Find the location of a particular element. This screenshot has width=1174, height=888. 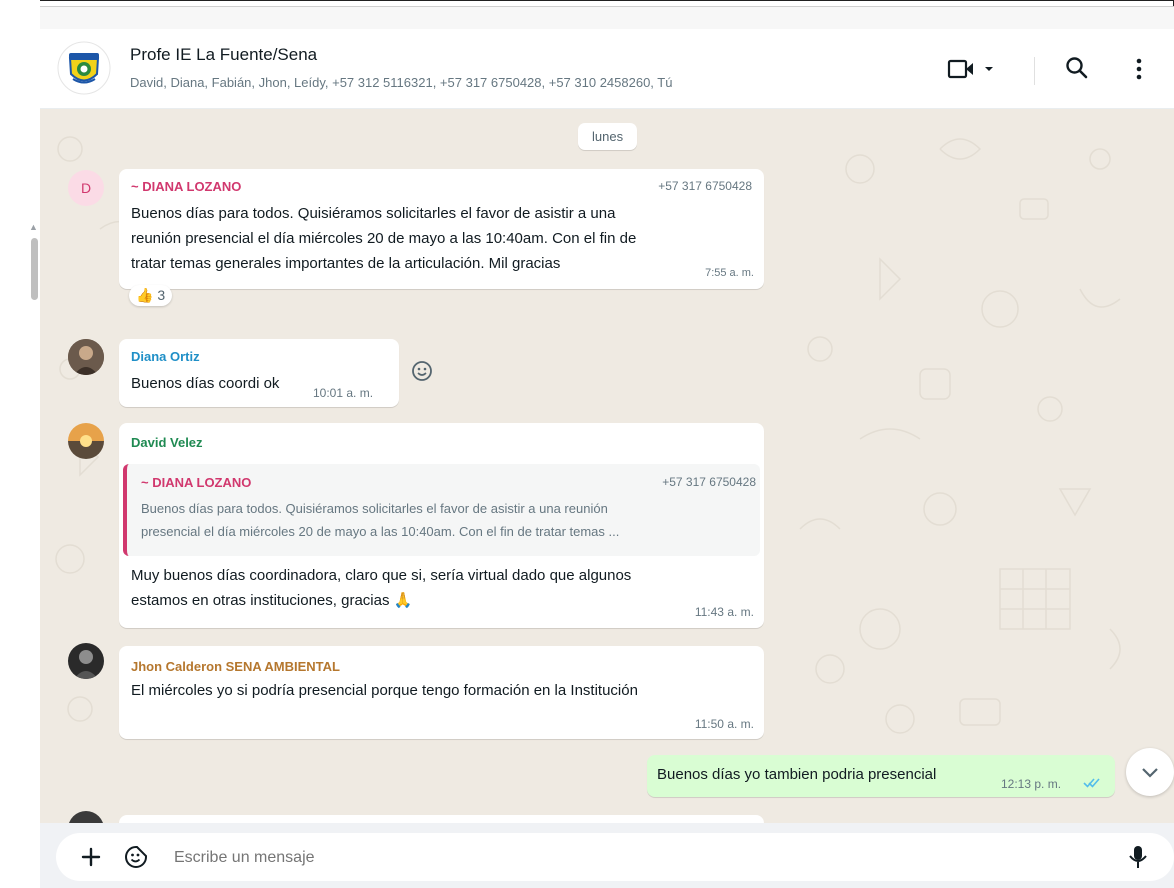

sender-phone: +57 317 6750428 is located at coordinates (705, 186).